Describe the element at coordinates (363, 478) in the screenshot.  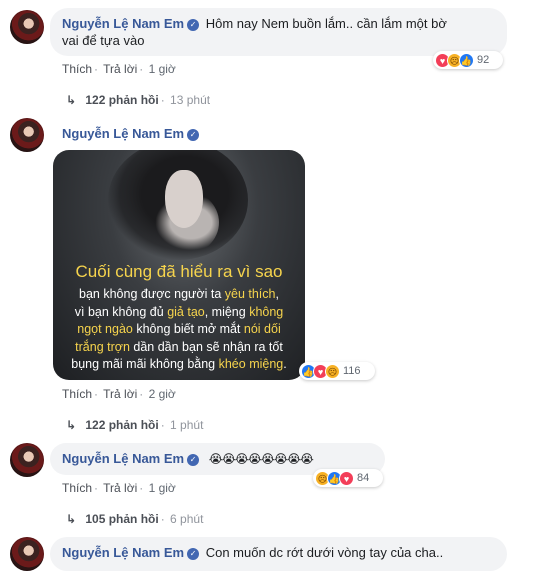
I see `reaction-count: 84` at that location.